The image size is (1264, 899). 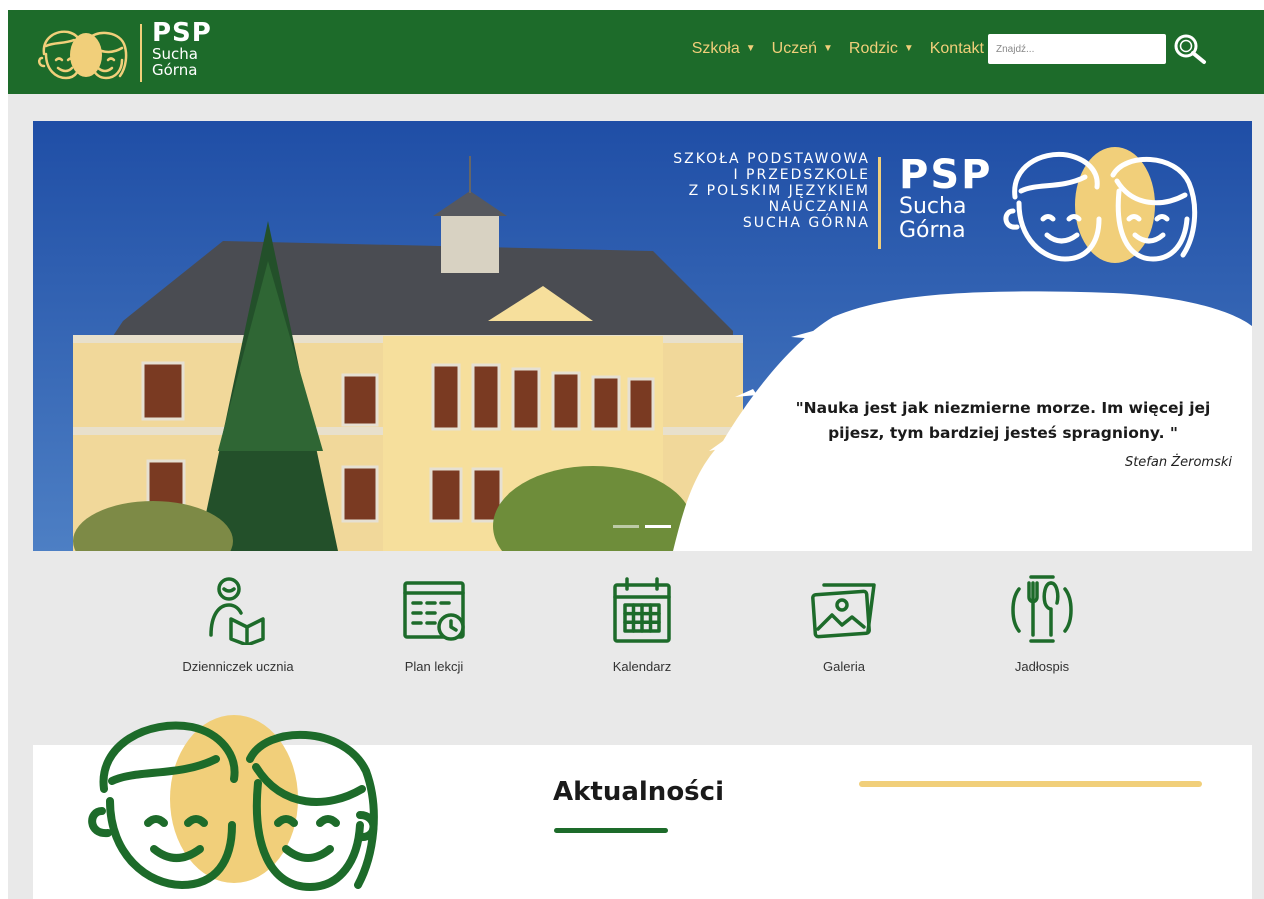 What do you see at coordinates (134, 53) in the screenshot?
I see `site-logo: PSP Sucha Górna` at bounding box center [134, 53].